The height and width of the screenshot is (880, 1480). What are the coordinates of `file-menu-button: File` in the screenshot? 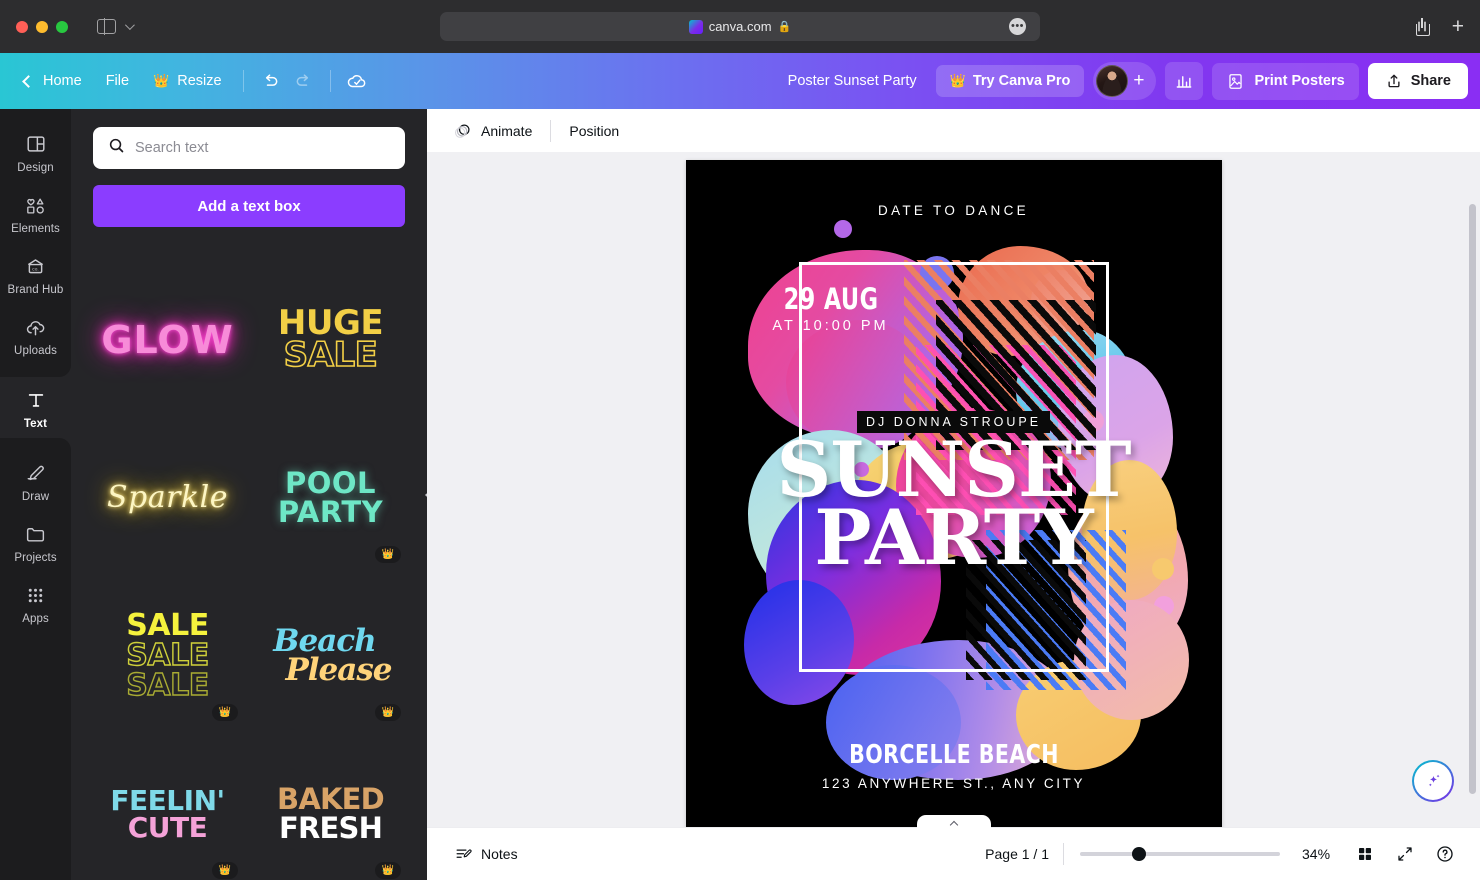 It's located at (117, 81).